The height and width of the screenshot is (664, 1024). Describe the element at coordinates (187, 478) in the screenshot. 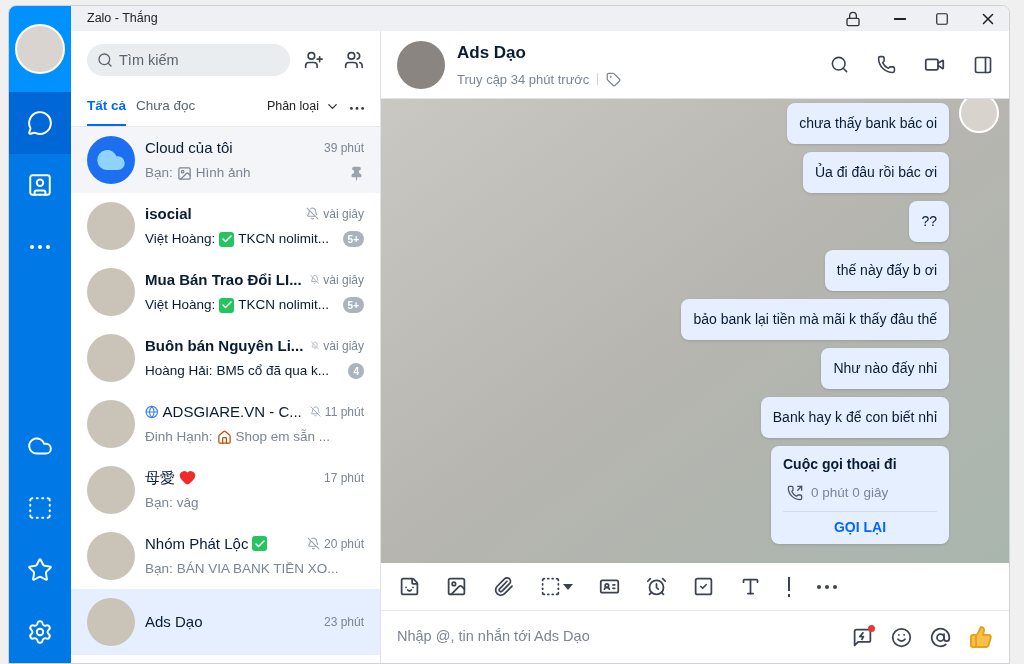

I see `heart-icon` at that location.